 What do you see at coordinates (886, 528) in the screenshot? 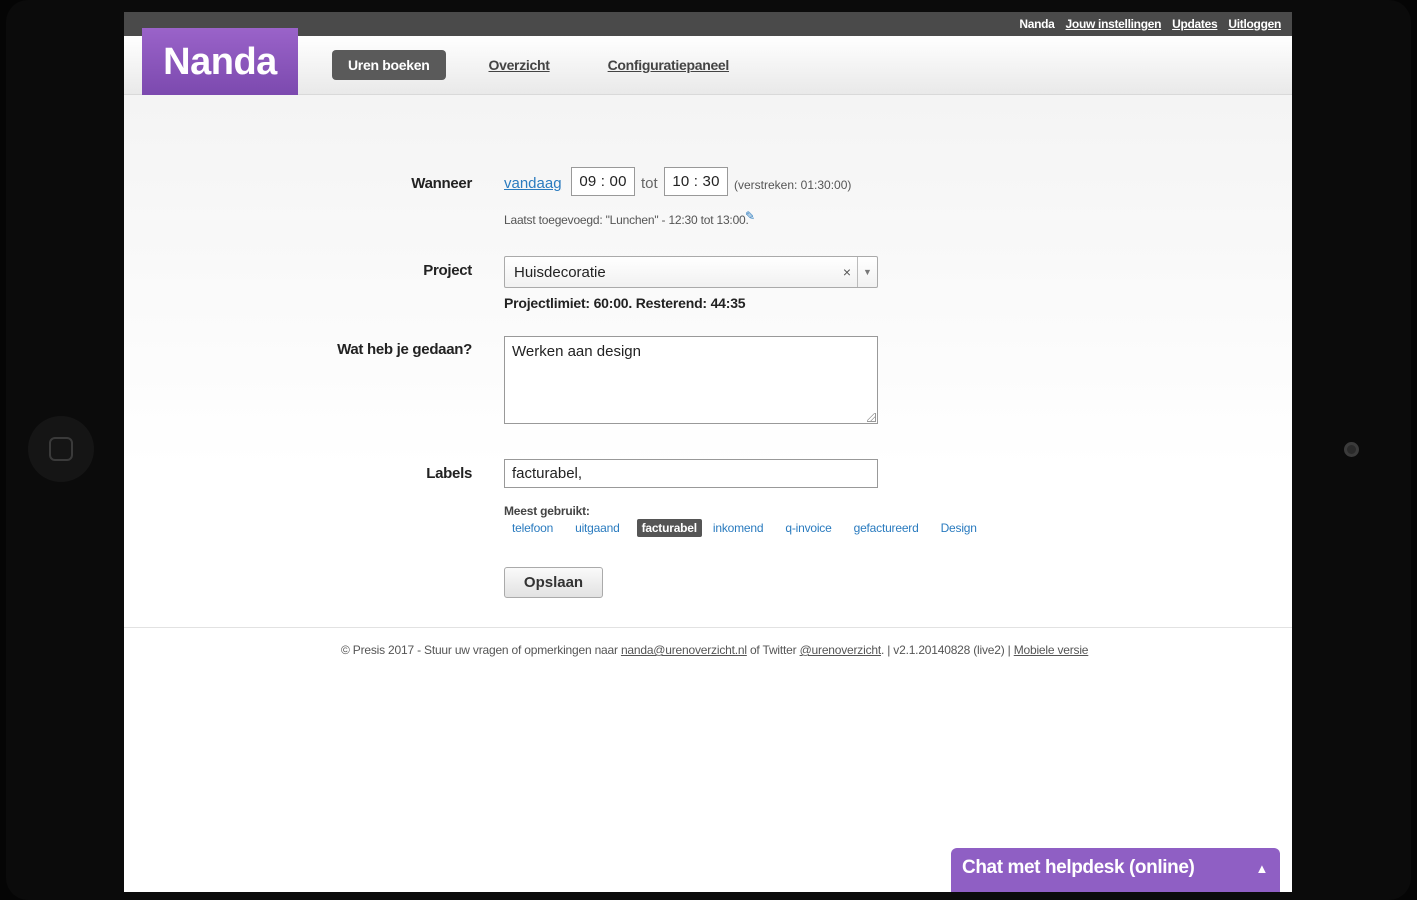
I see `tag-gefactureerd: gefactureerd` at bounding box center [886, 528].